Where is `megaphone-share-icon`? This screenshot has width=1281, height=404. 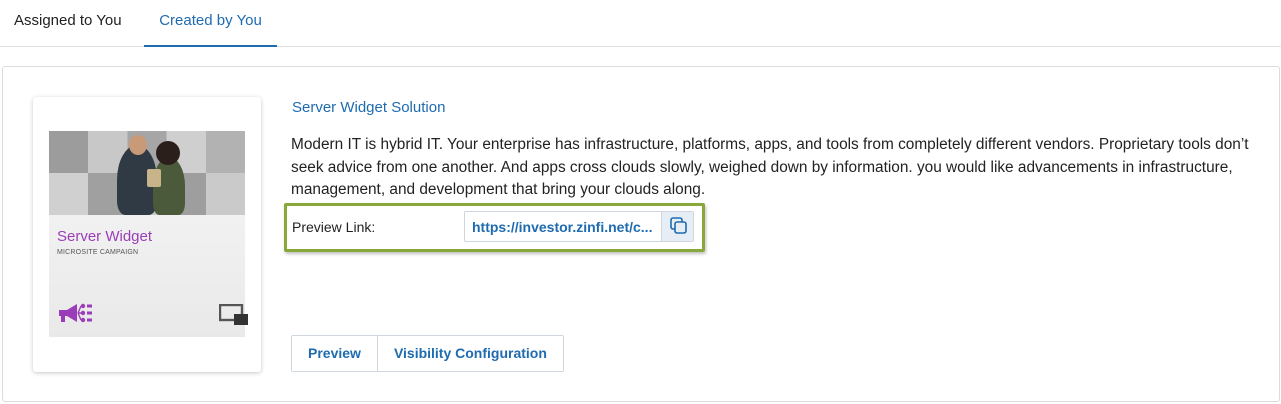 megaphone-share-icon is located at coordinates (75, 313).